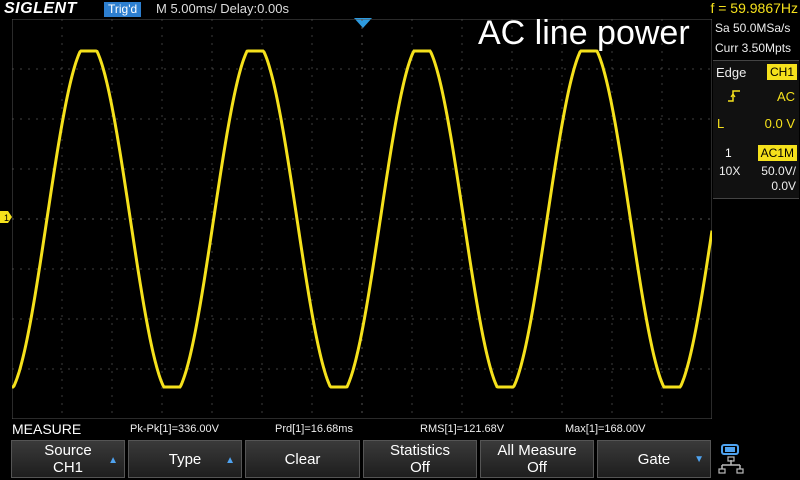 This screenshot has height=480, width=800. Describe the element at coordinates (314, 429) in the screenshot. I see `measure-period: Prd[1]=16.68ms` at that location.